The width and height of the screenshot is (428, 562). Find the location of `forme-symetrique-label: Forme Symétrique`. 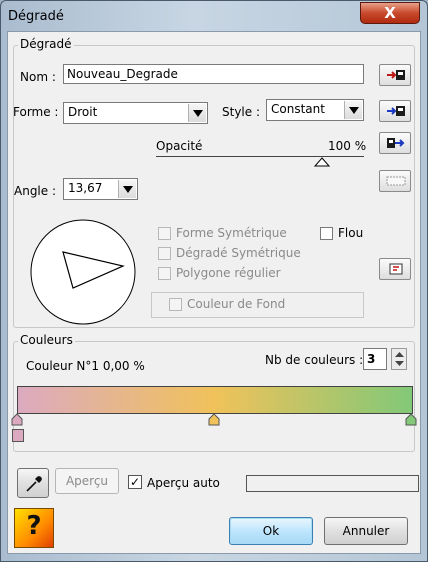

forme-symetrique-label: Forme Symétrique is located at coordinates (231, 233).